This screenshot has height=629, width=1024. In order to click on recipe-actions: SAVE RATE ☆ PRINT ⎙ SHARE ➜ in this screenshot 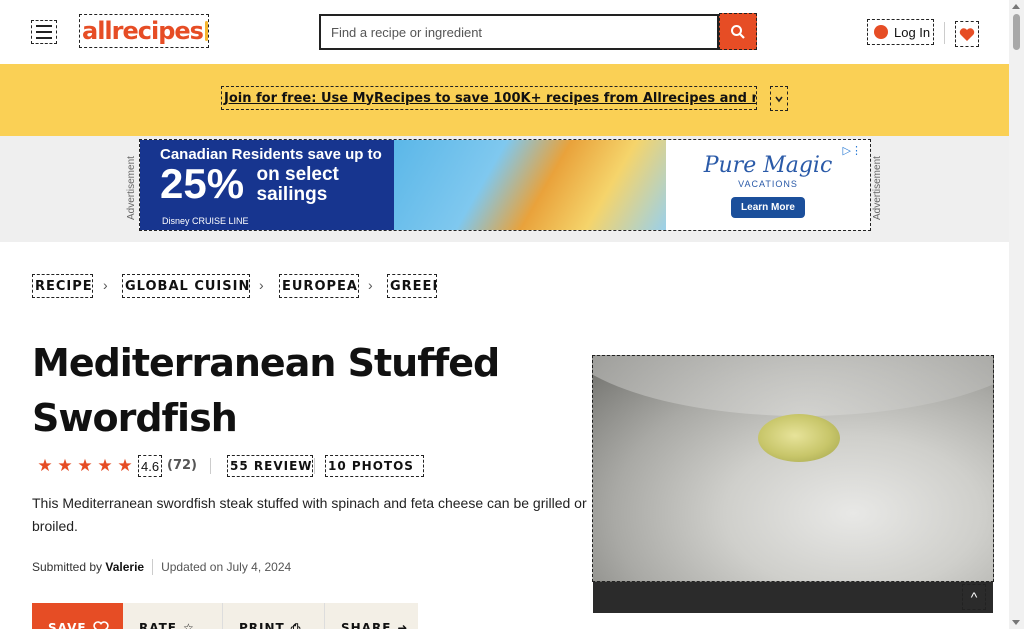, I will do `click(225, 616)`.